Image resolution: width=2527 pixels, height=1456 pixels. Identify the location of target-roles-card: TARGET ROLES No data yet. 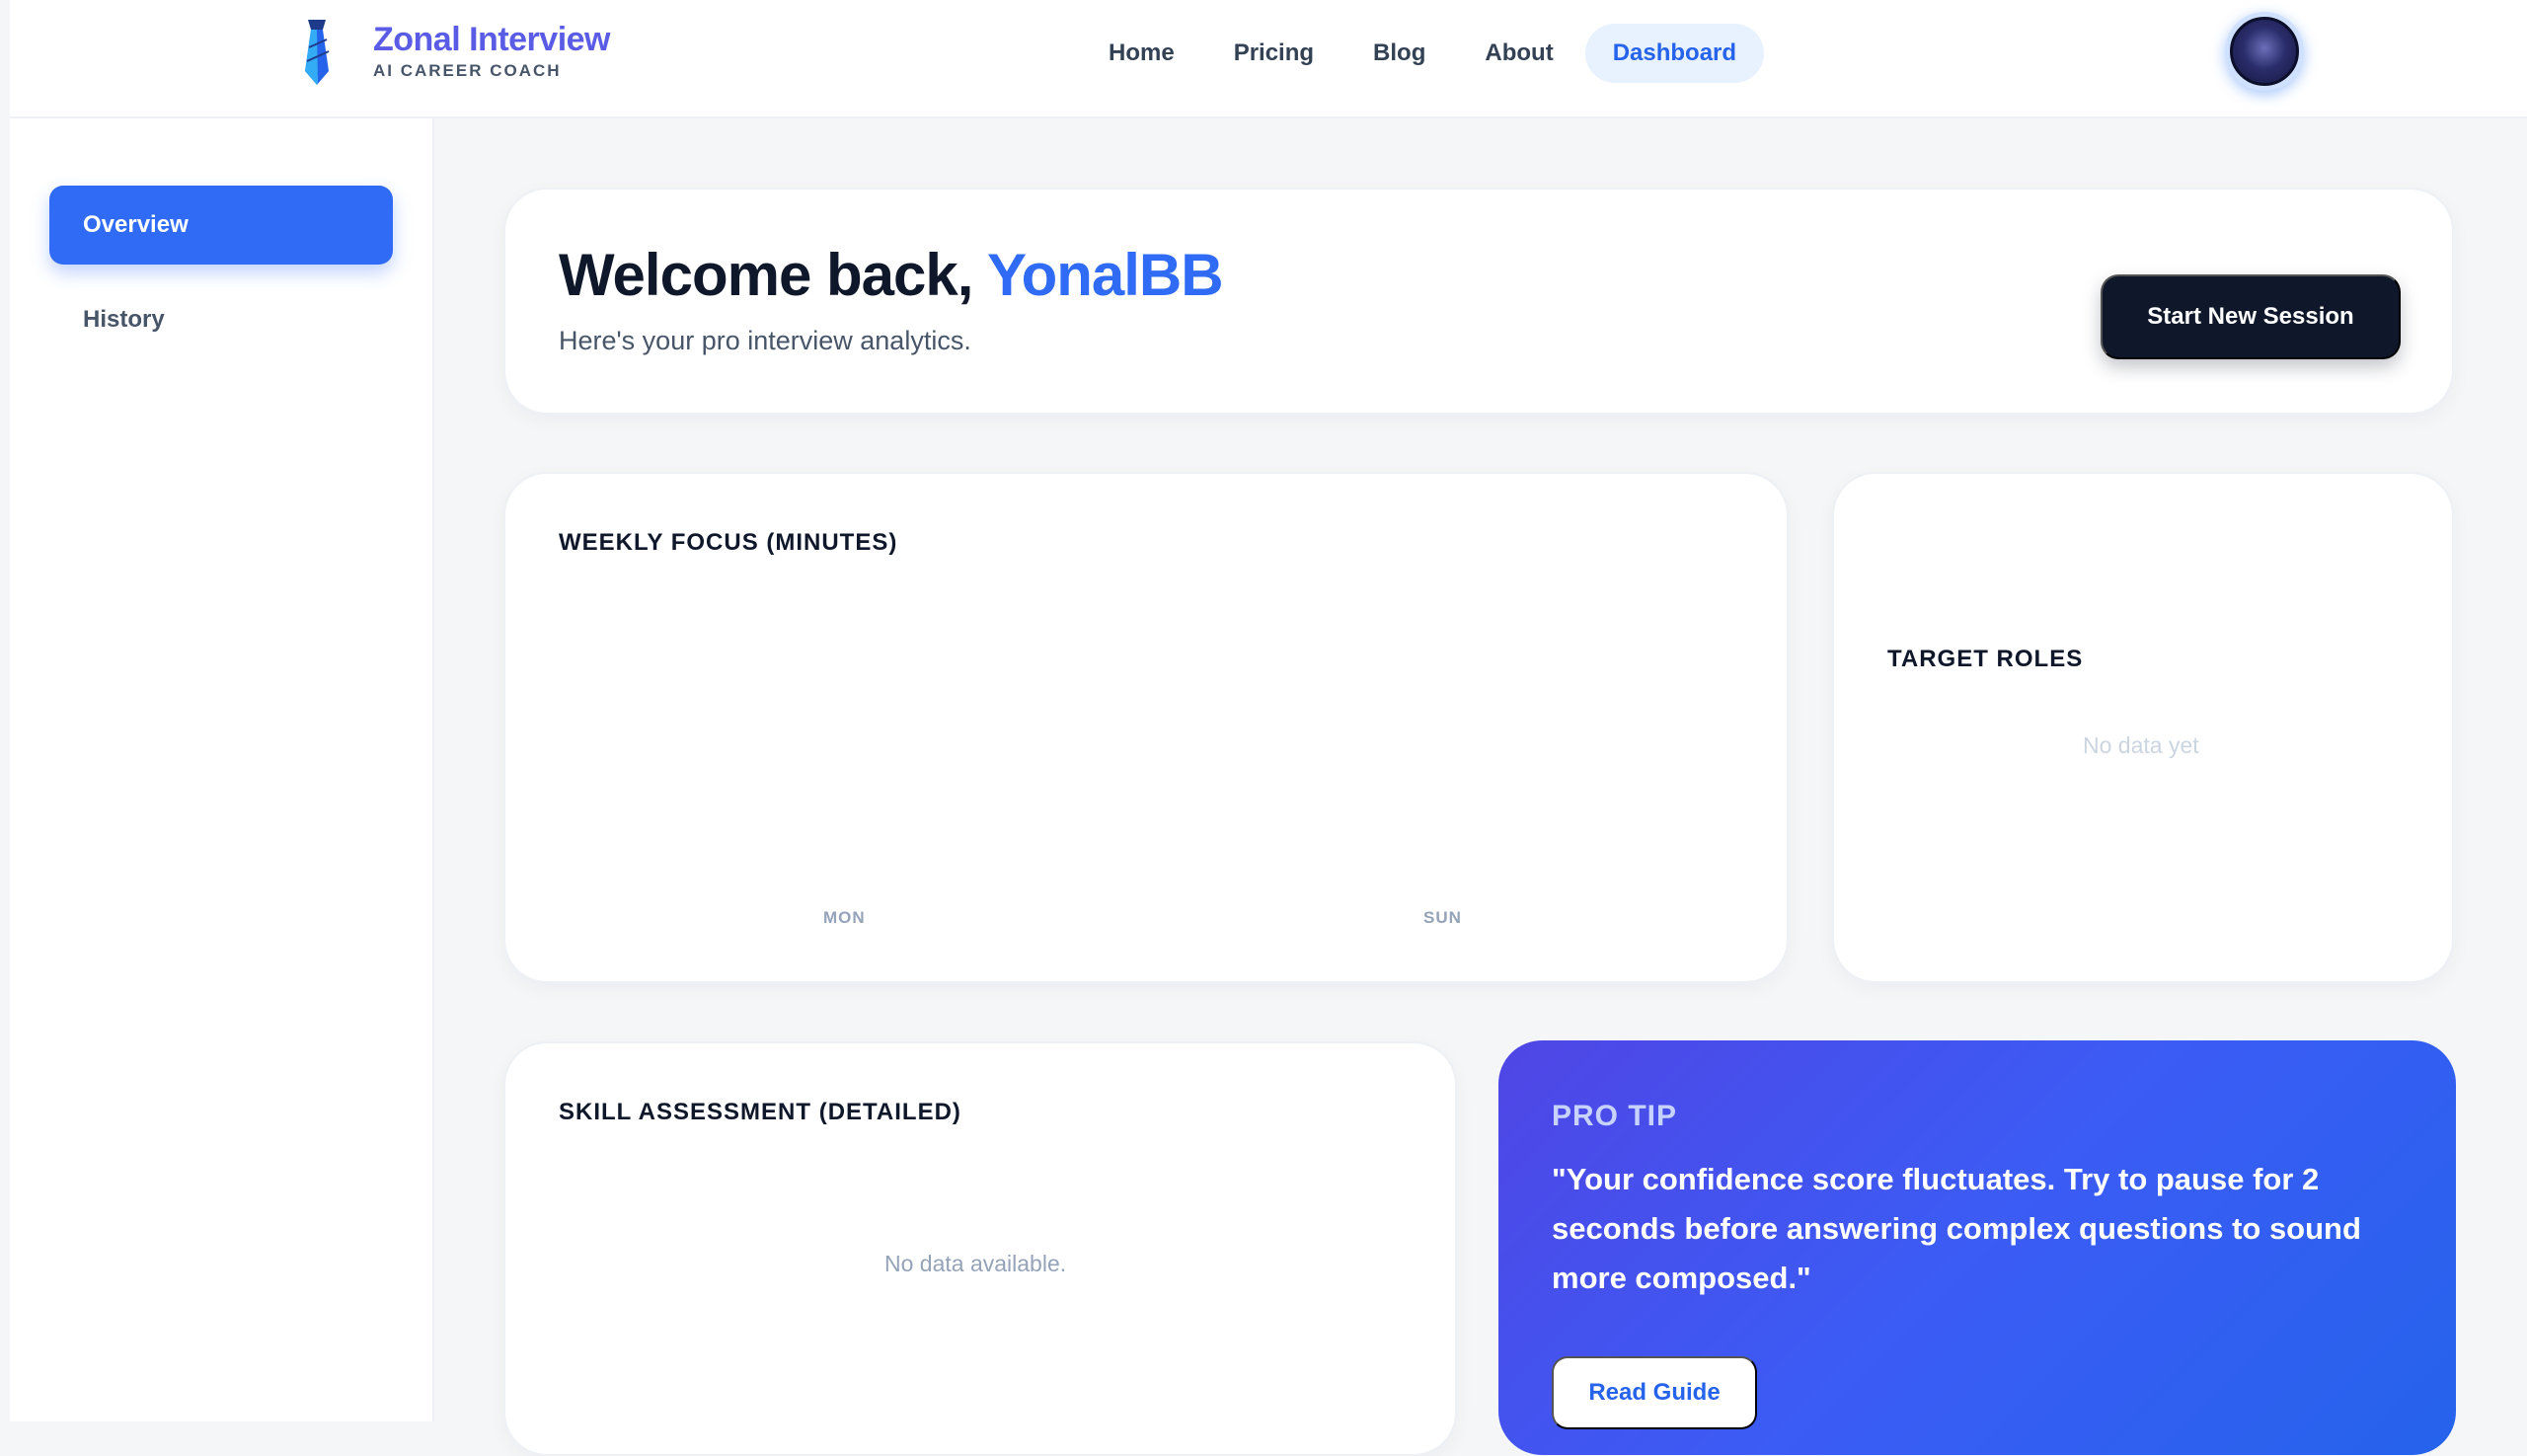
(2143, 727).